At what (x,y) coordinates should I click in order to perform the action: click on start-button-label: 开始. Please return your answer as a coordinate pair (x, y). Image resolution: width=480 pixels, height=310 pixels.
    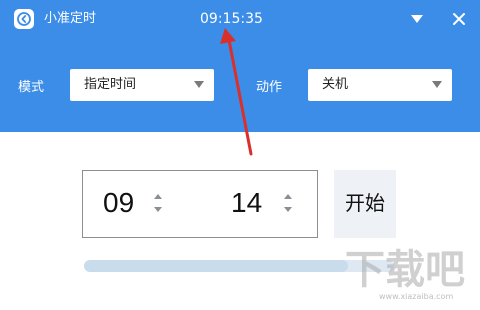
    Looking at the image, I should click on (365, 204).